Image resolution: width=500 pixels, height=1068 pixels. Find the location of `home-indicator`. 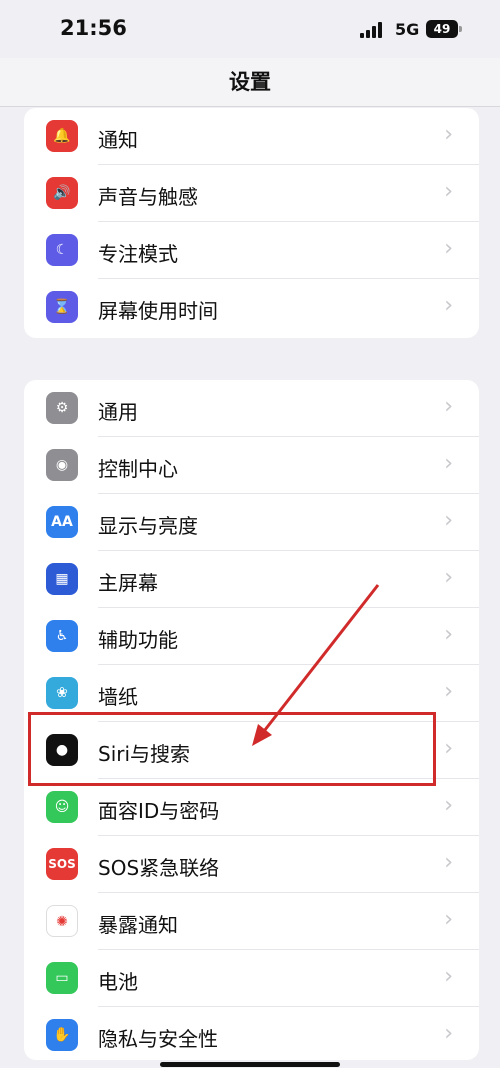

home-indicator is located at coordinates (250, 1064).